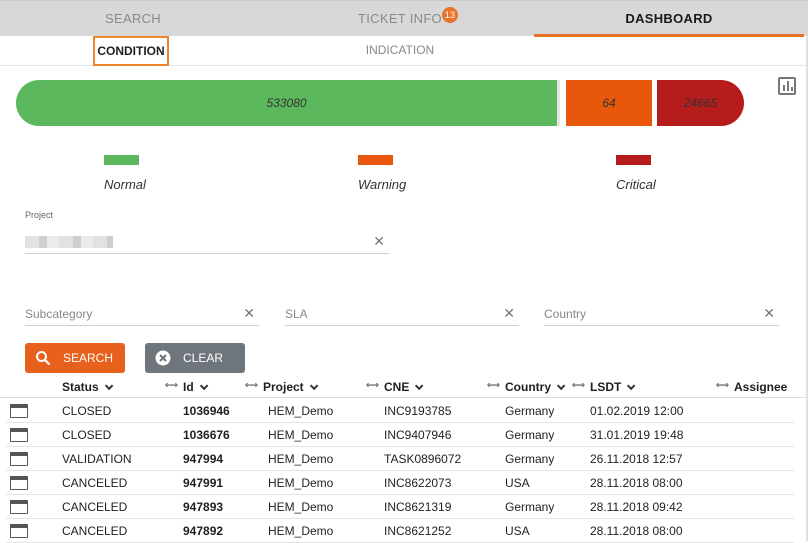 Image resolution: width=808 pixels, height=543 pixels. Describe the element at coordinates (404, 387) in the screenshot. I see `col-header-cne: CNE` at that location.